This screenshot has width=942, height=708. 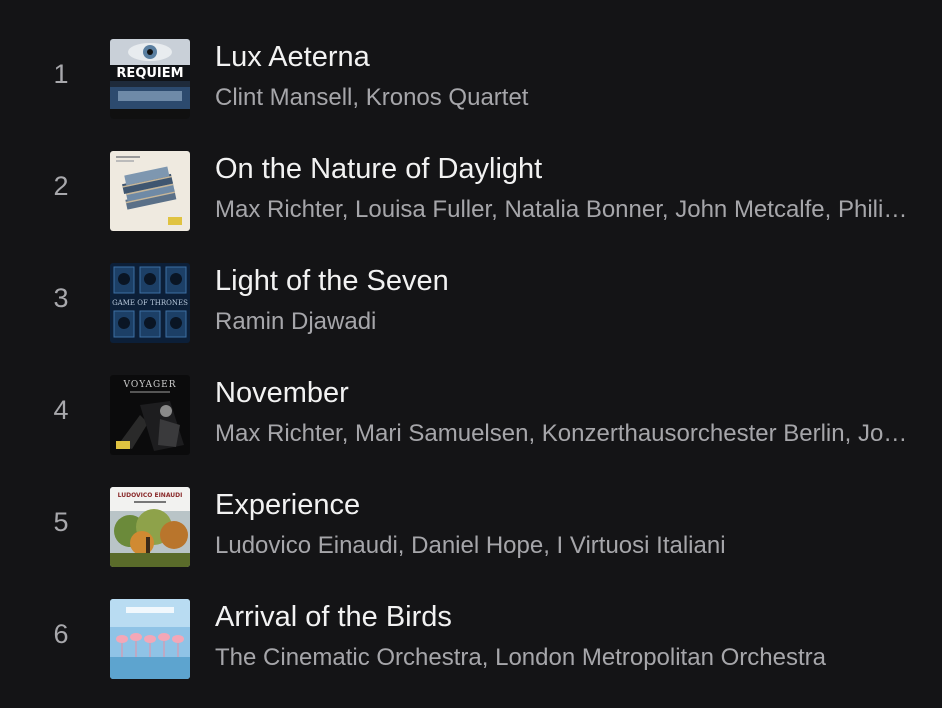 I want to click on cover-title-text: LUDOVICO EINAUDI, so click(x=150, y=495).